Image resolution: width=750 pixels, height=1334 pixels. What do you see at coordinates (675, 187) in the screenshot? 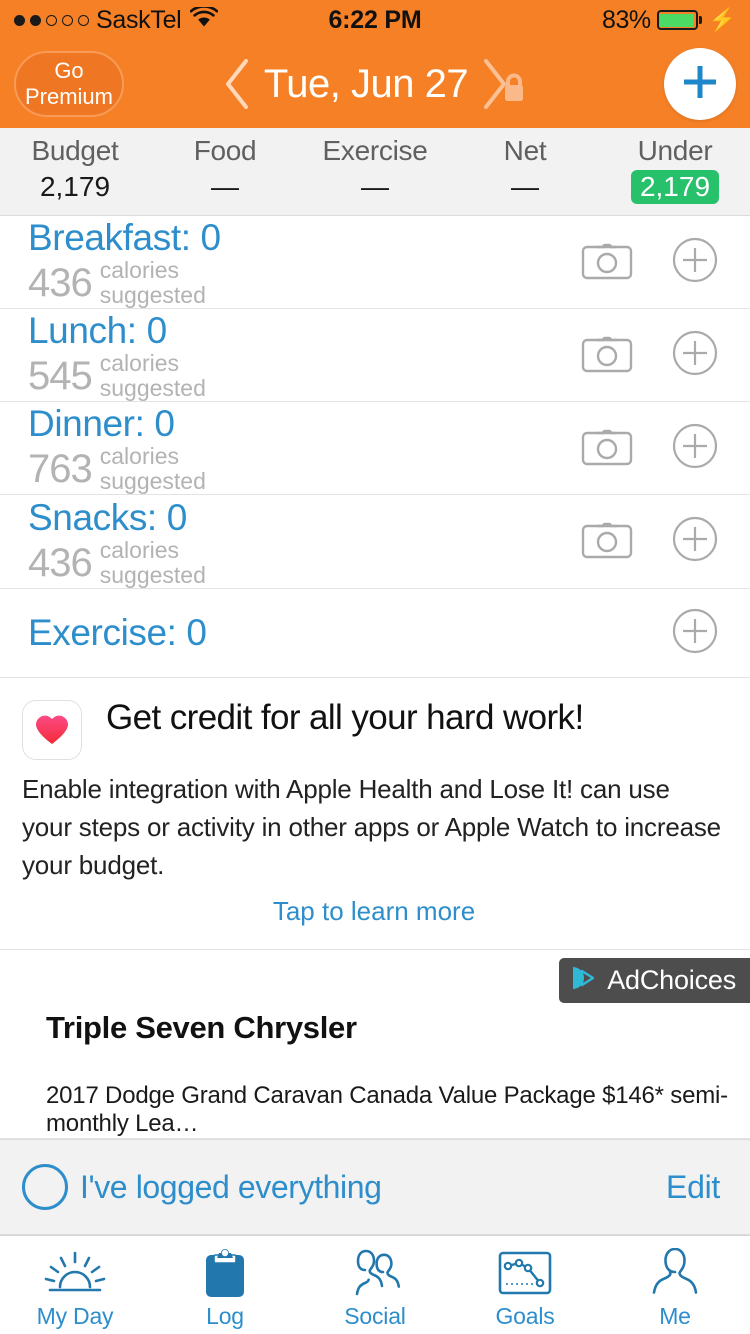
I see `status-badge: 2,179` at bounding box center [675, 187].